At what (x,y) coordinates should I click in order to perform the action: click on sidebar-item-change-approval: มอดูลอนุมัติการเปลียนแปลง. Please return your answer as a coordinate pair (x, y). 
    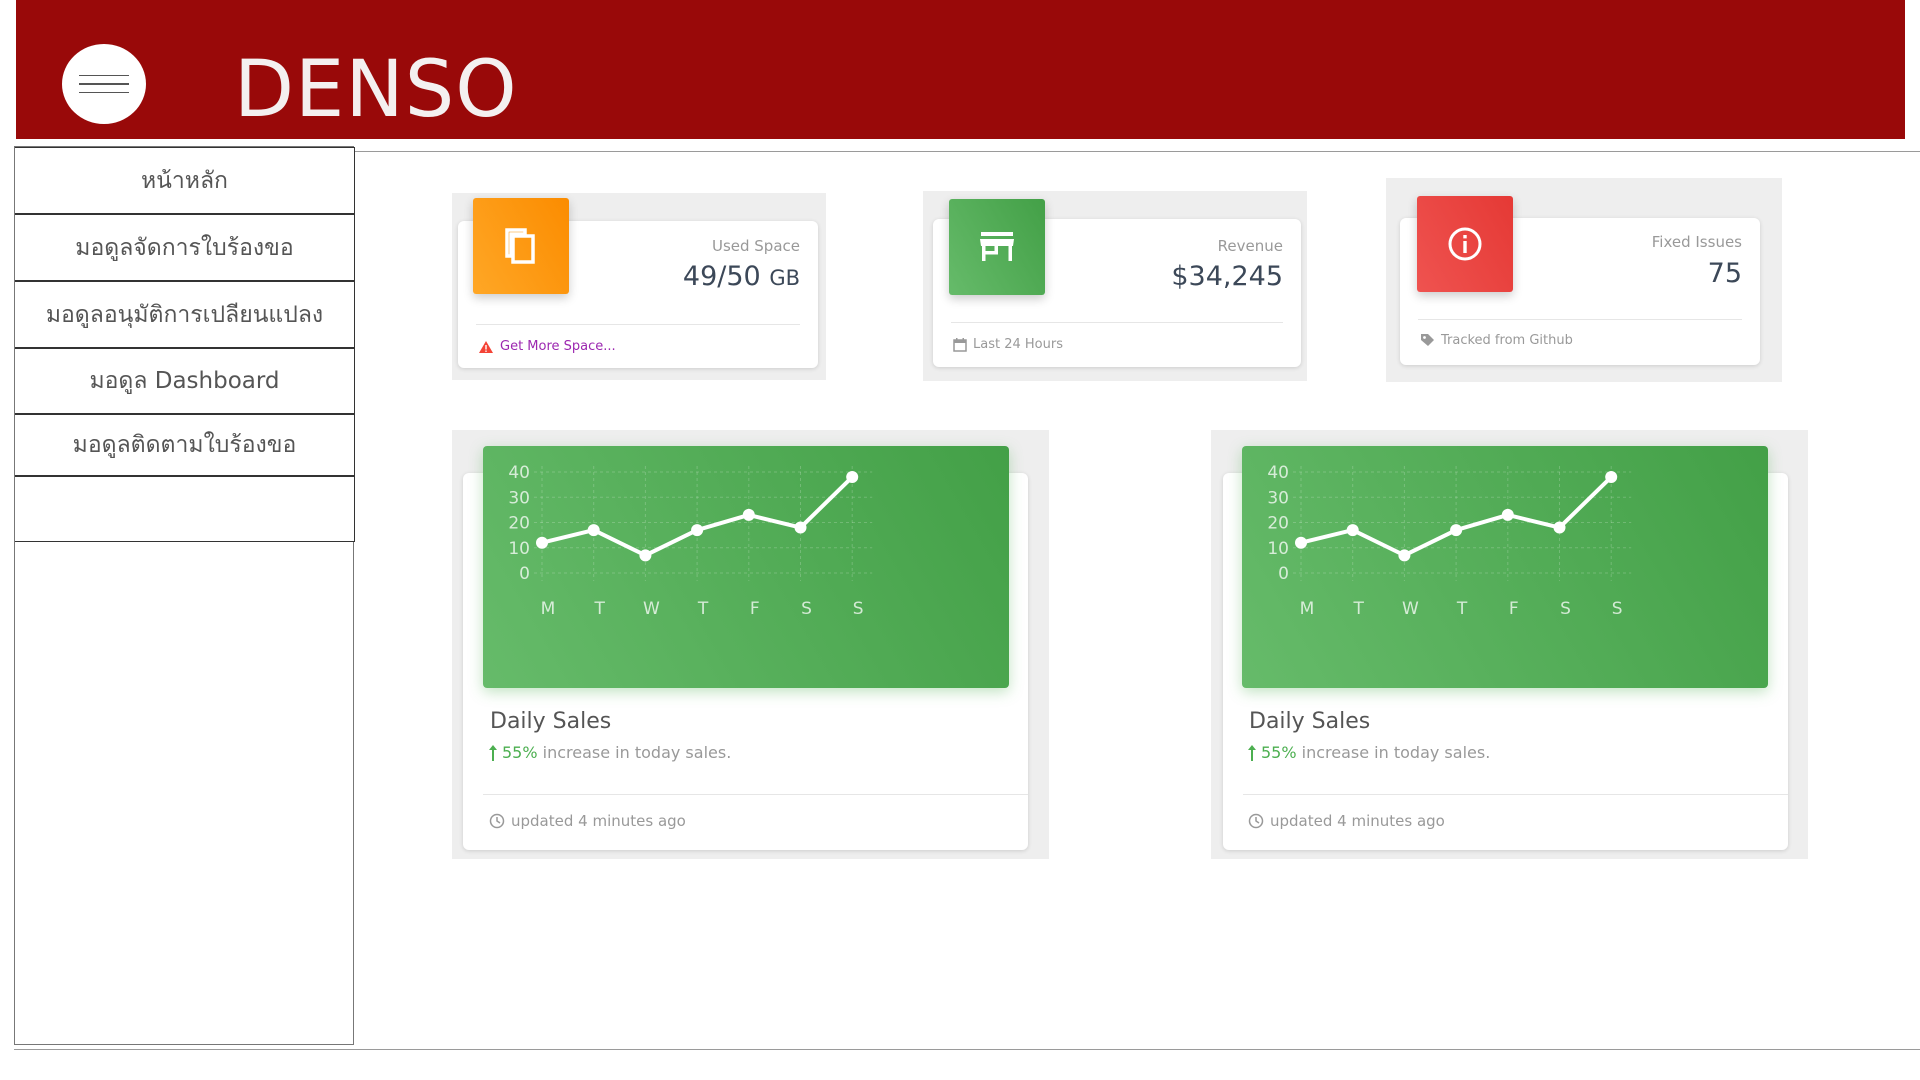
    Looking at the image, I should click on (185, 314).